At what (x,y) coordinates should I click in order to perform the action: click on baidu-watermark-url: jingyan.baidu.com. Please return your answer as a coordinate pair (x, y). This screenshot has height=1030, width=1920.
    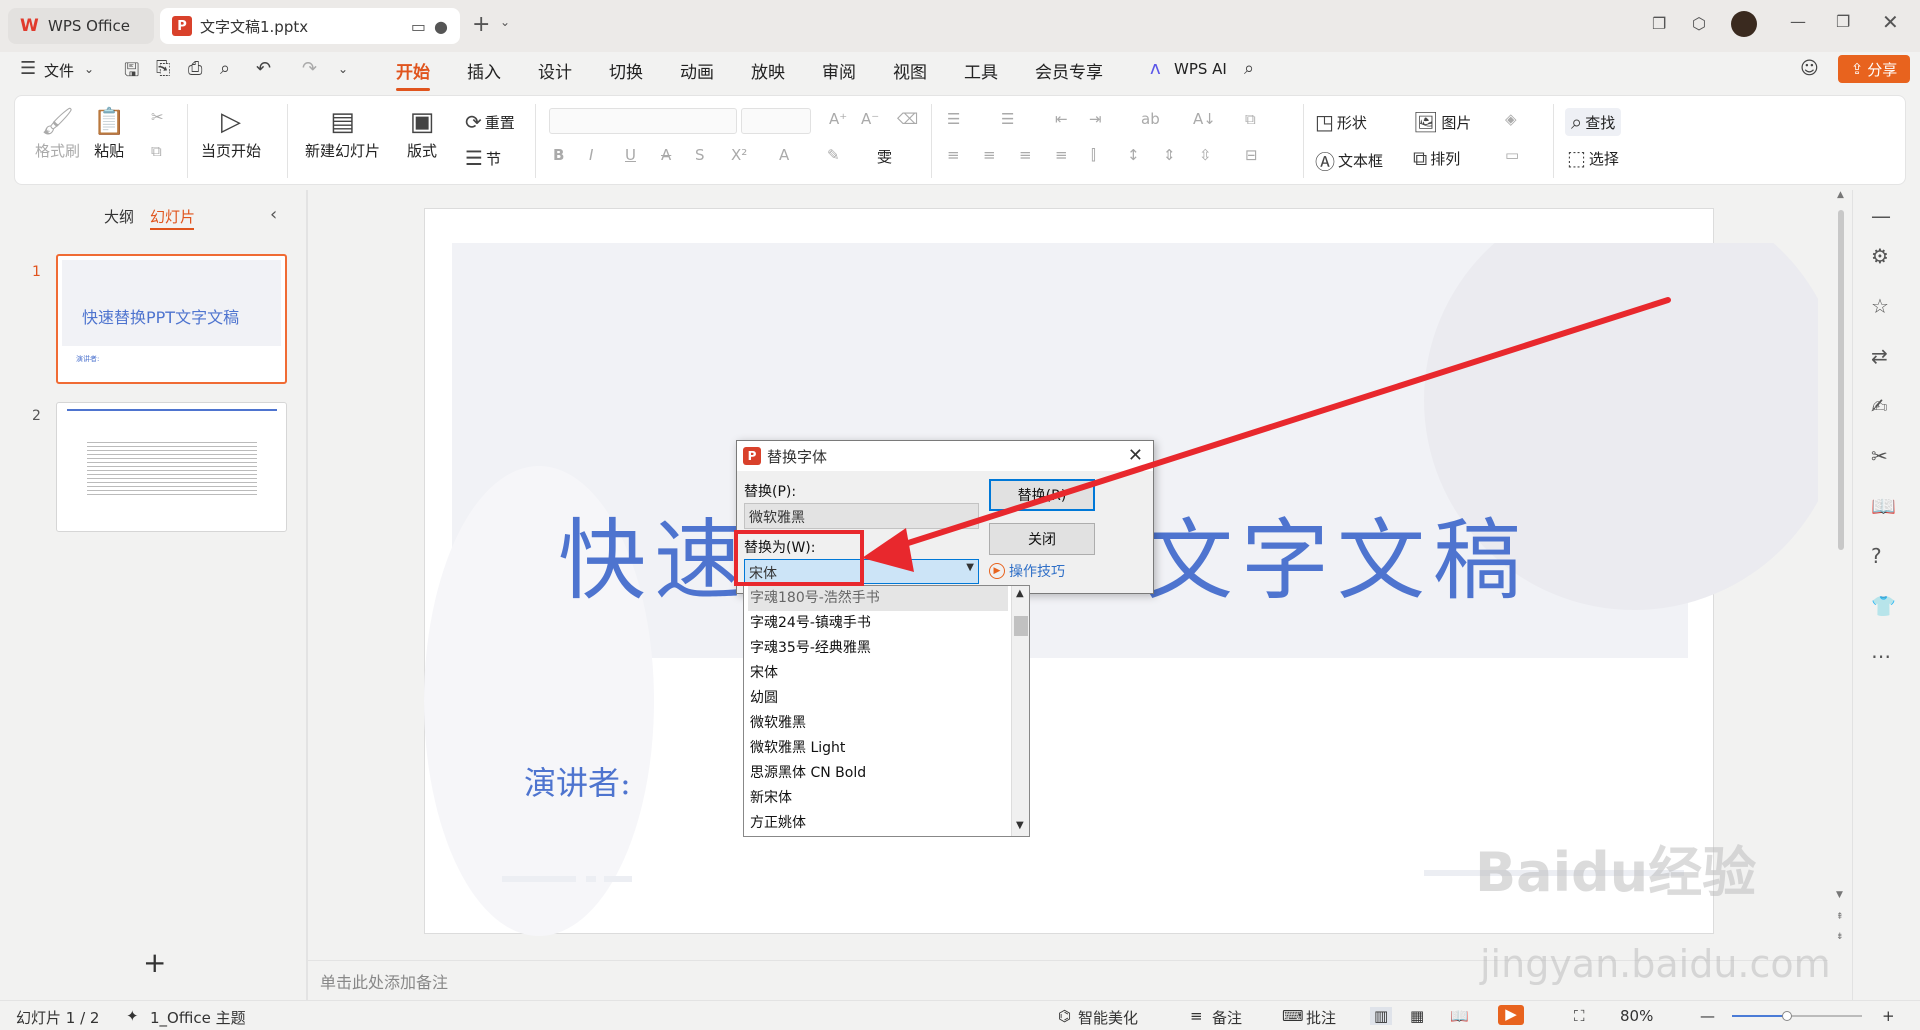
    Looking at the image, I should click on (1655, 964).